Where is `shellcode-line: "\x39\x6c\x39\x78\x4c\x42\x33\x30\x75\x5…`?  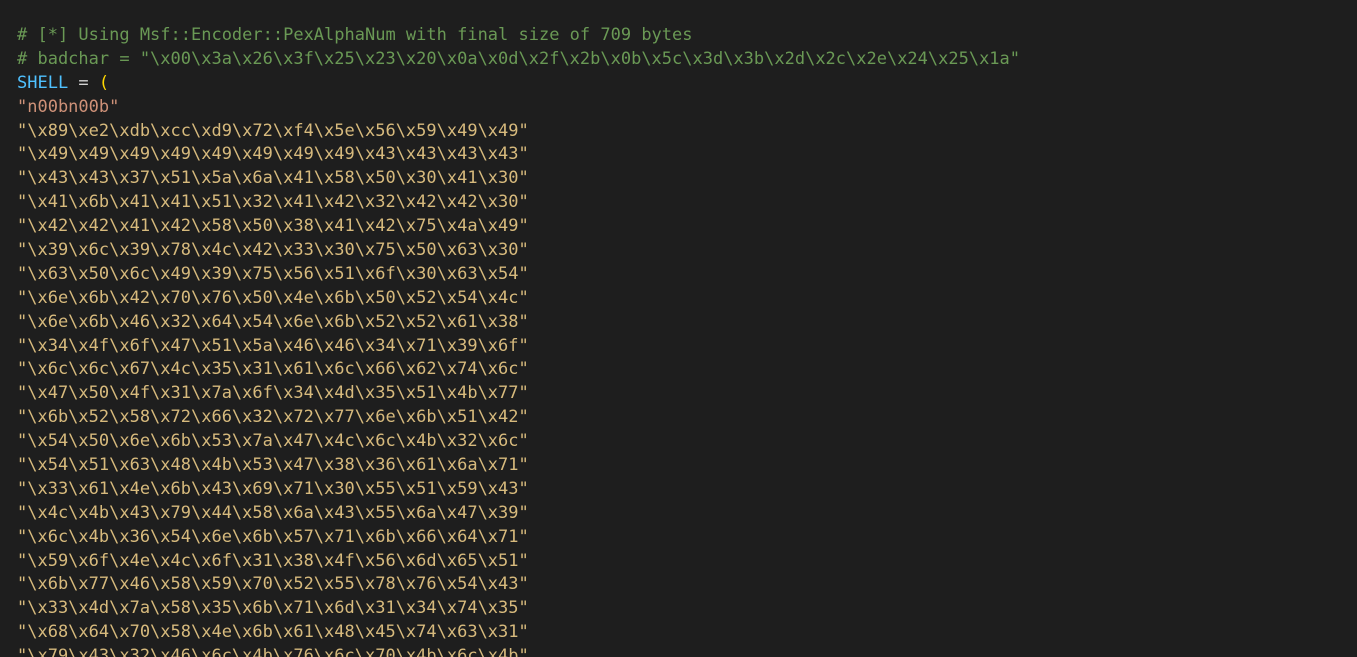 shellcode-line: "\x39\x6c\x39\x78\x4c\x42\x33\x30\x75\x5… is located at coordinates (273, 250).